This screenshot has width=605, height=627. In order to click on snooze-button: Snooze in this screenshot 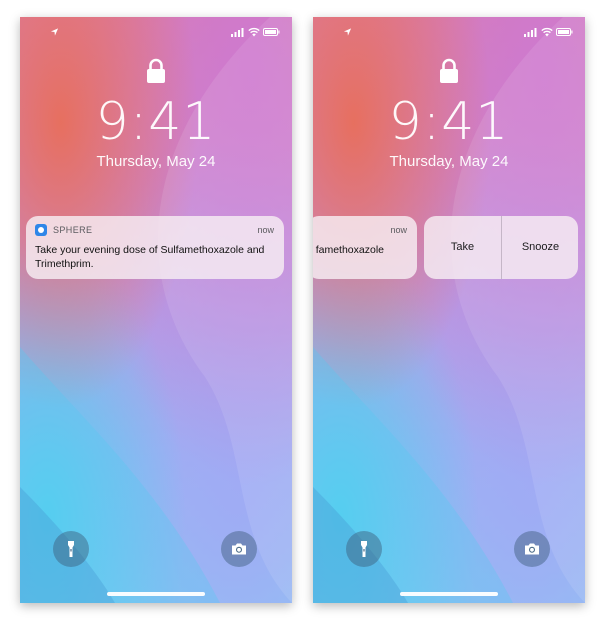, I will do `click(540, 247)`.